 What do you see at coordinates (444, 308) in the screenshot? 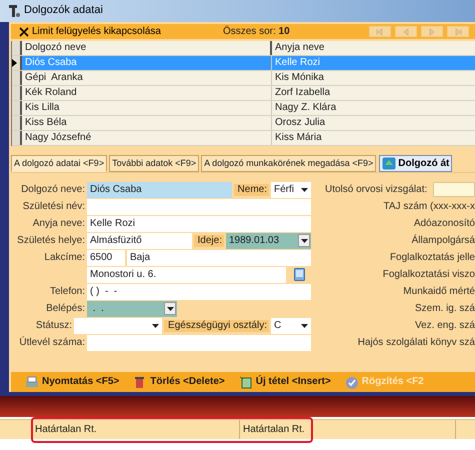
I see `field-label: Szem. ig. szá` at bounding box center [444, 308].